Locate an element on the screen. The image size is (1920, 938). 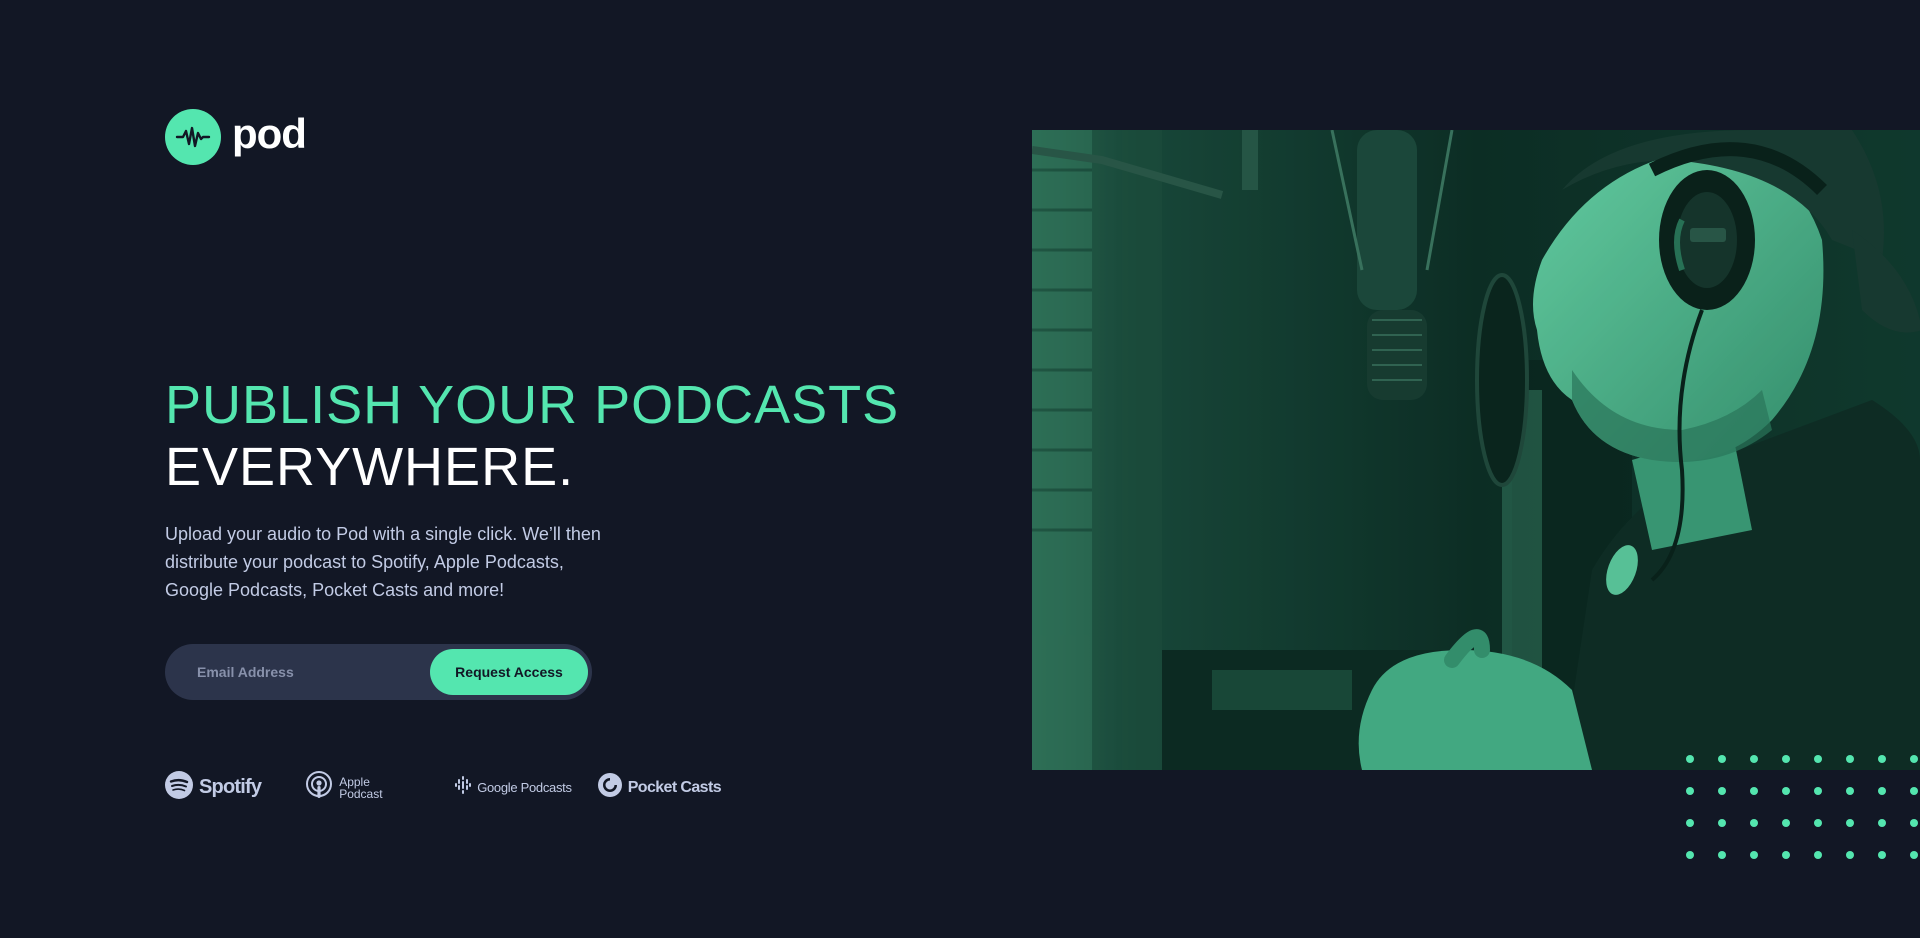
platform-name: Apple Podcast is located at coordinates (361, 787).